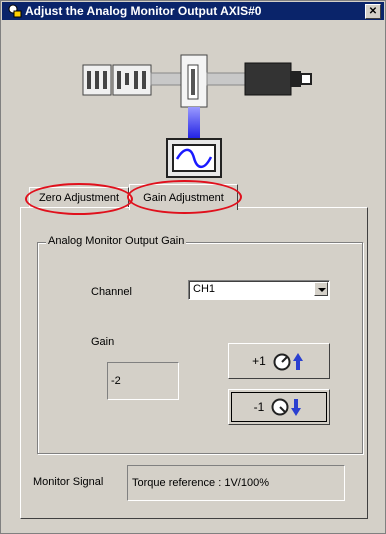  I want to click on channel-label: Channel, so click(111, 292).